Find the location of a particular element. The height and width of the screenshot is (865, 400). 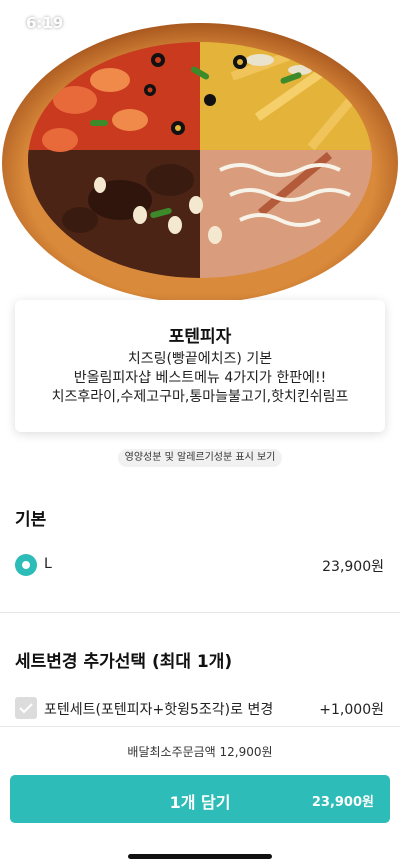

min-order-text: 배달최소주문금액 12,900원 is located at coordinates (200, 752).